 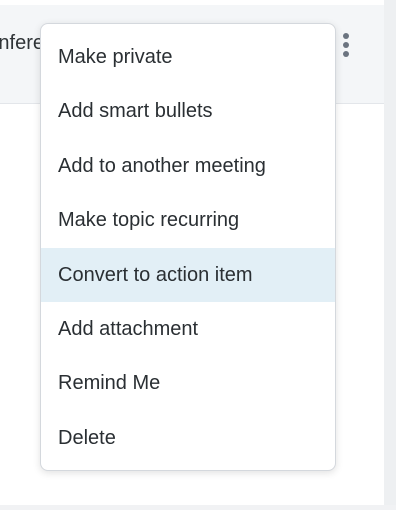 I want to click on menu-item-make-topic-recurring: Make topic recurring, so click(x=188, y=220).